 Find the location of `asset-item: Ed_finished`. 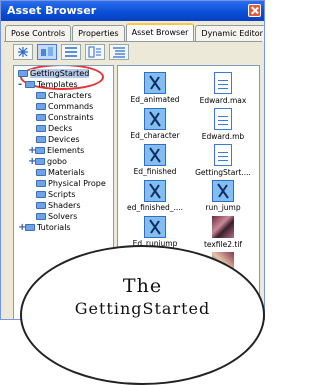

asset-item: Ed_finished is located at coordinates (155, 160).